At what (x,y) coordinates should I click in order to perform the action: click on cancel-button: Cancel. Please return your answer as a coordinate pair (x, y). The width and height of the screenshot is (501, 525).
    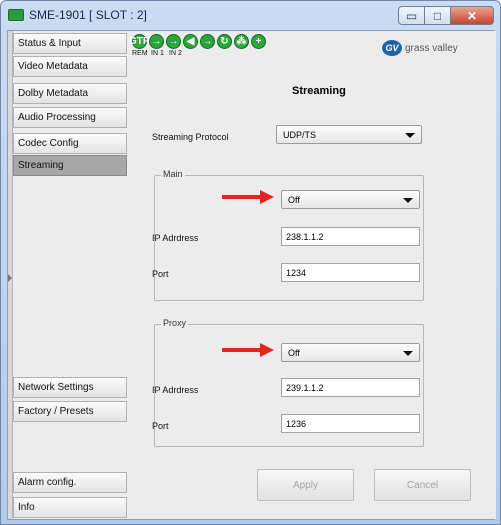
    Looking at the image, I should click on (422, 485).